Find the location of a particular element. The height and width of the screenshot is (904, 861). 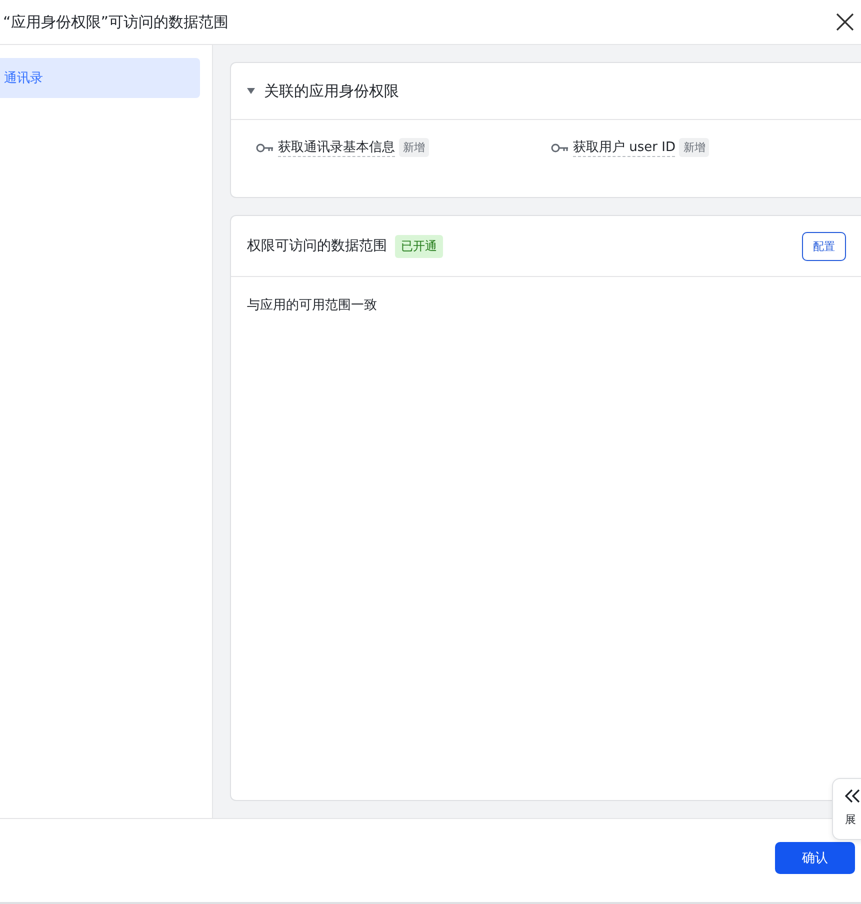

caret-icon is located at coordinates (251, 91).